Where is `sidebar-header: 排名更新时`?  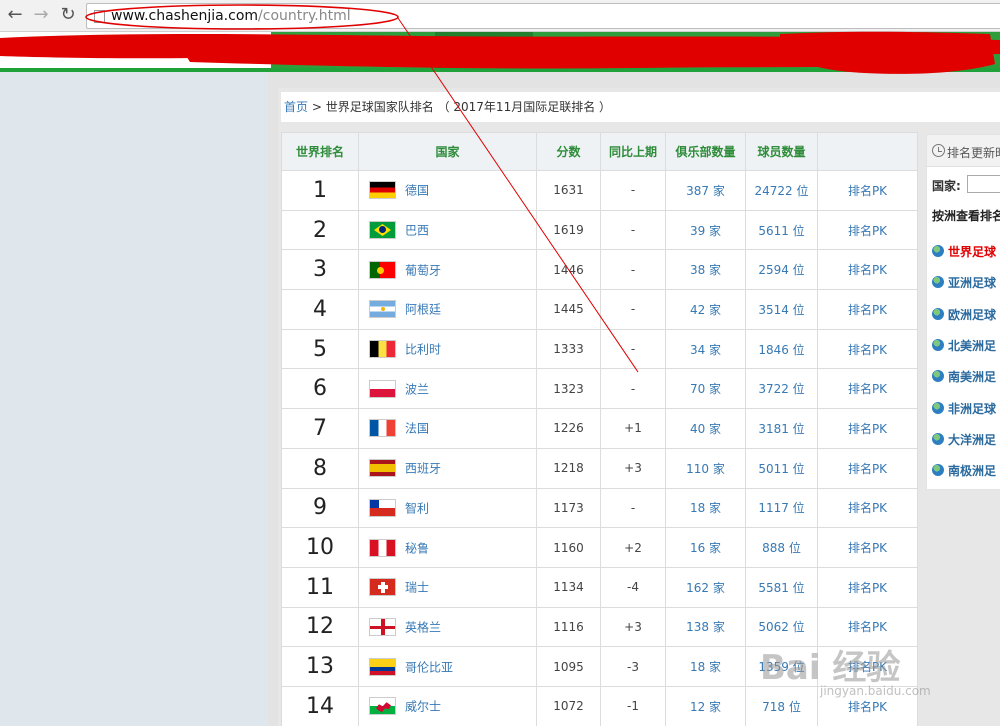 sidebar-header: 排名更新时 is located at coordinates (963, 151).